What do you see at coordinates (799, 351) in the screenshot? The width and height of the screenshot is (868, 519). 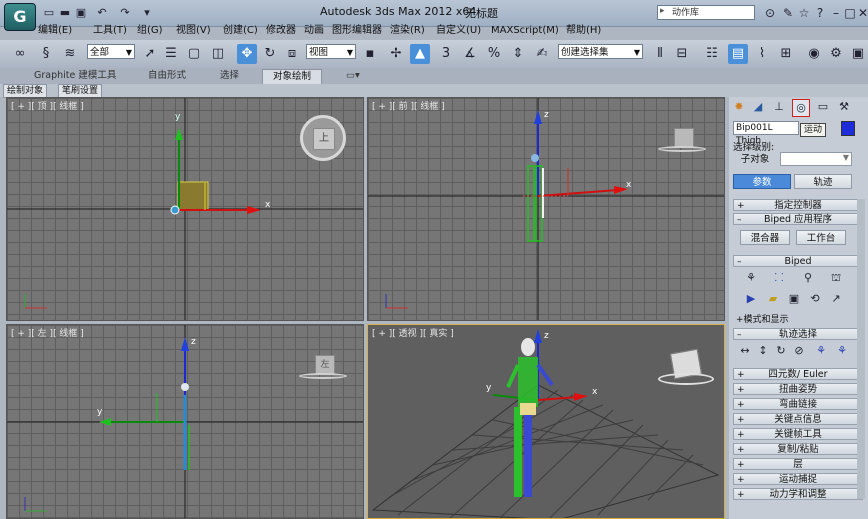 I see `lock-cog-icon: ⊘` at bounding box center [799, 351].